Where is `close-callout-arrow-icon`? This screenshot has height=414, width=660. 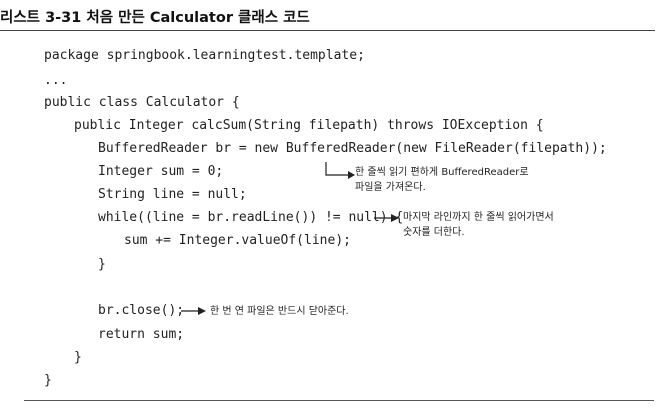
close-callout-arrow-icon is located at coordinates (193, 311).